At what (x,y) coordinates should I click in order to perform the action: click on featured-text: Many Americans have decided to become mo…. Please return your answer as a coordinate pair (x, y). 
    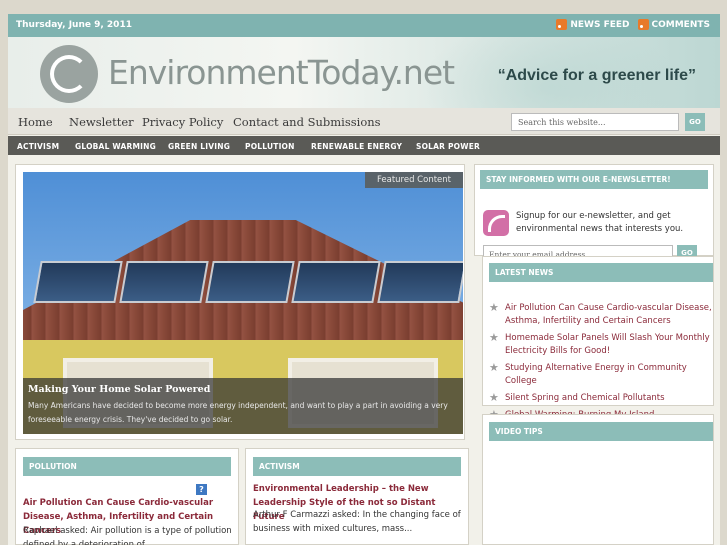
    Looking at the image, I should click on (238, 412).